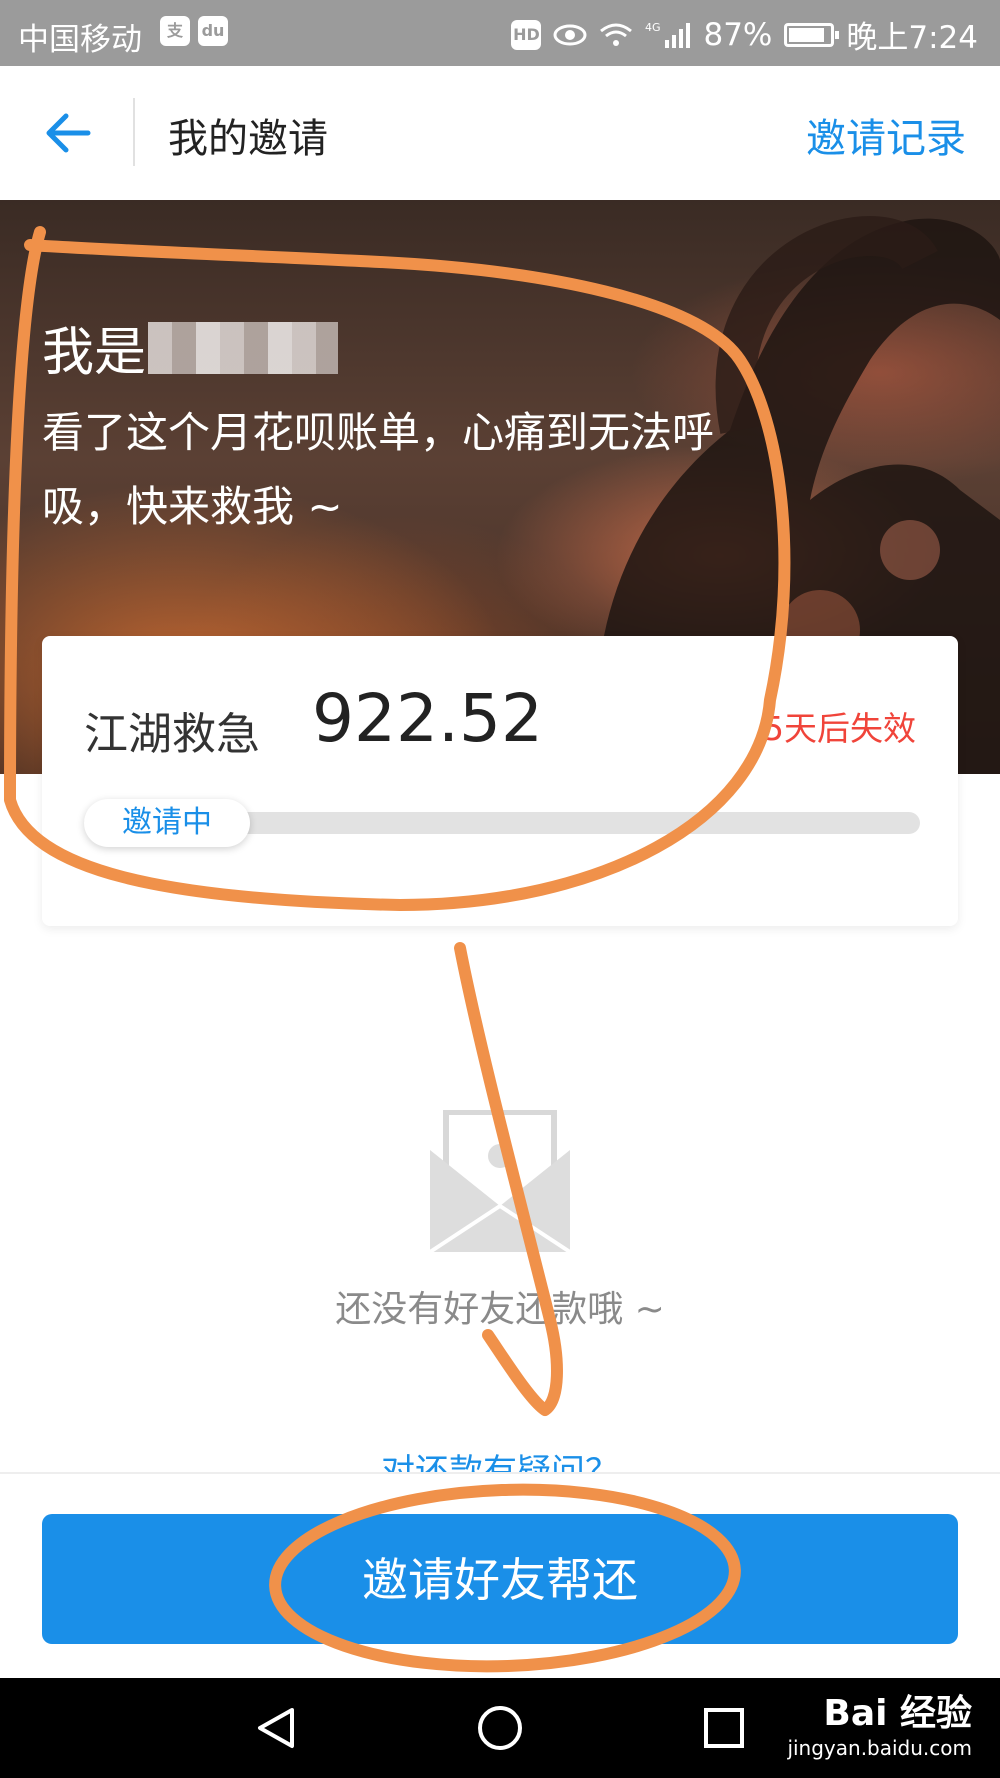  Describe the element at coordinates (839, 728) in the screenshot. I see `expire-notice: 5天后失效` at that location.